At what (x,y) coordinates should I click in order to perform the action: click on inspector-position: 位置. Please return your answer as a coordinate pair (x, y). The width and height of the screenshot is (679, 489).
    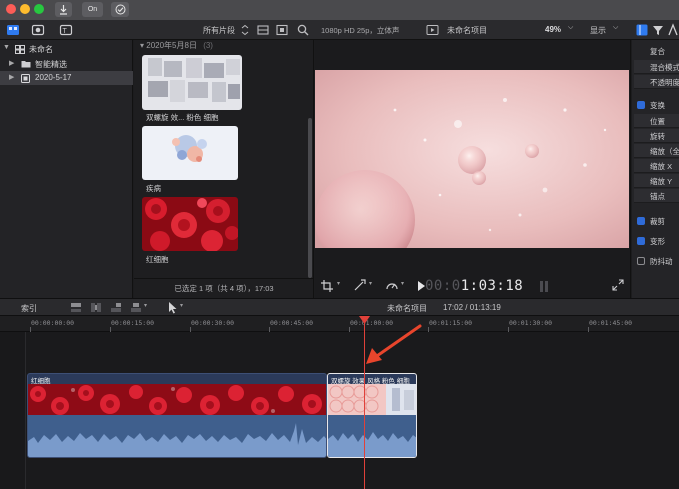
    Looking at the image, I should click on (656, 121).